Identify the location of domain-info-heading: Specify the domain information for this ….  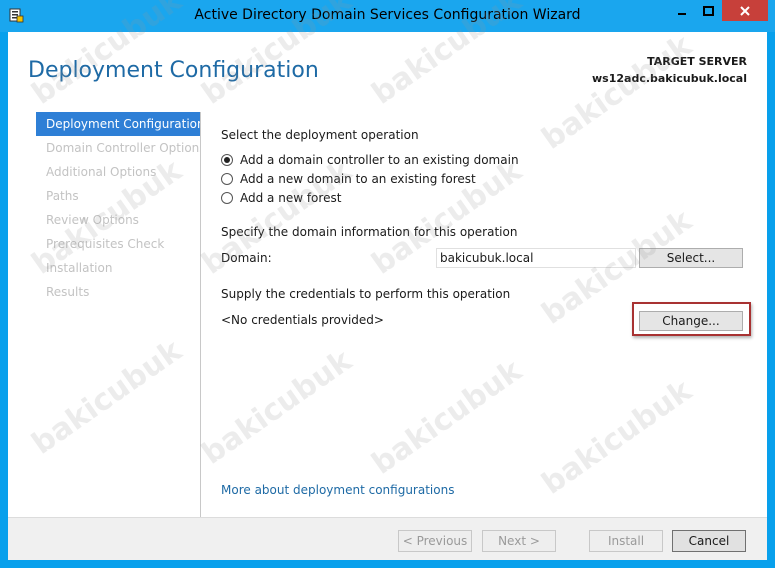
(369, 232).